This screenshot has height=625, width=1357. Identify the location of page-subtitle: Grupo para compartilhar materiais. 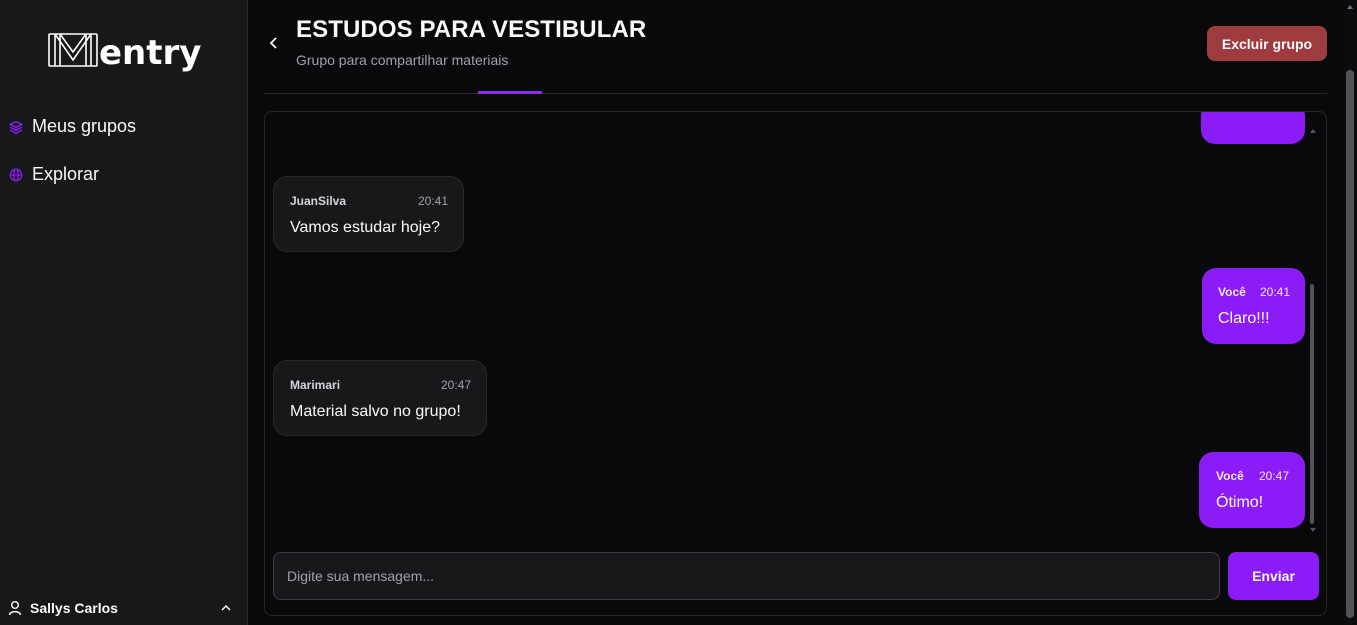
(402, 60).